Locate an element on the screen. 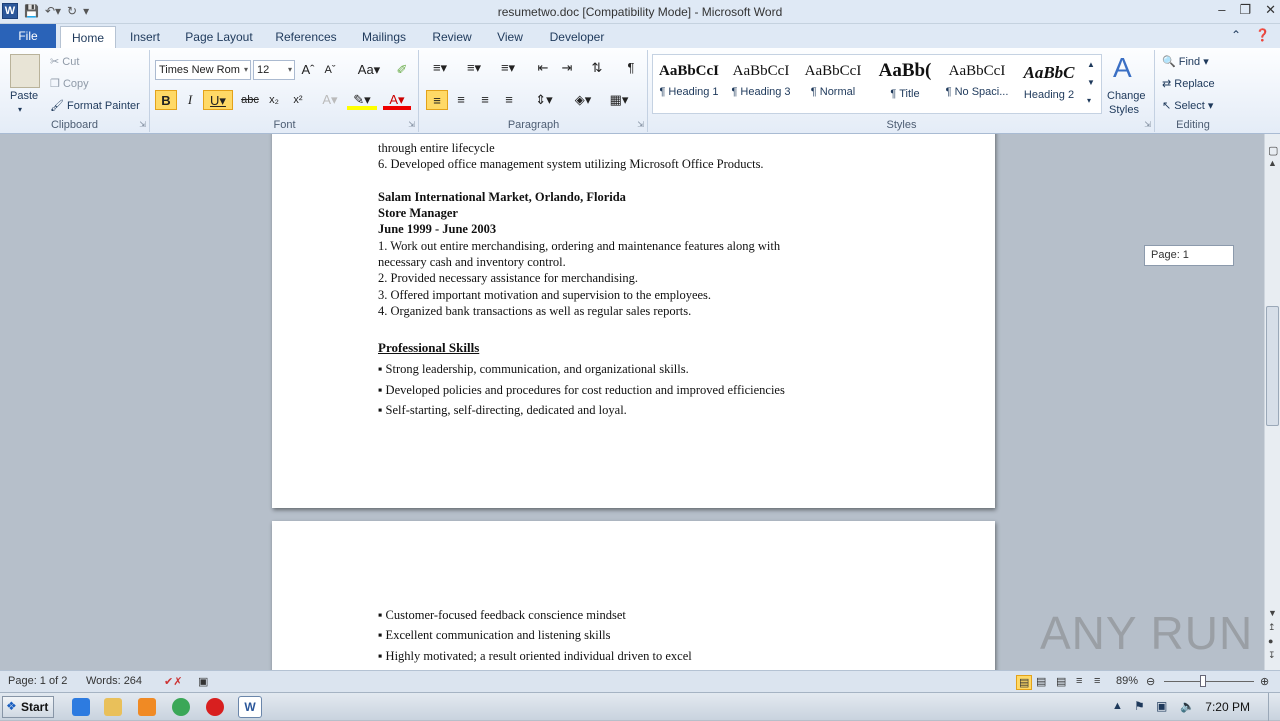  tab-insert: Insert is located at coordinates (145, 37).